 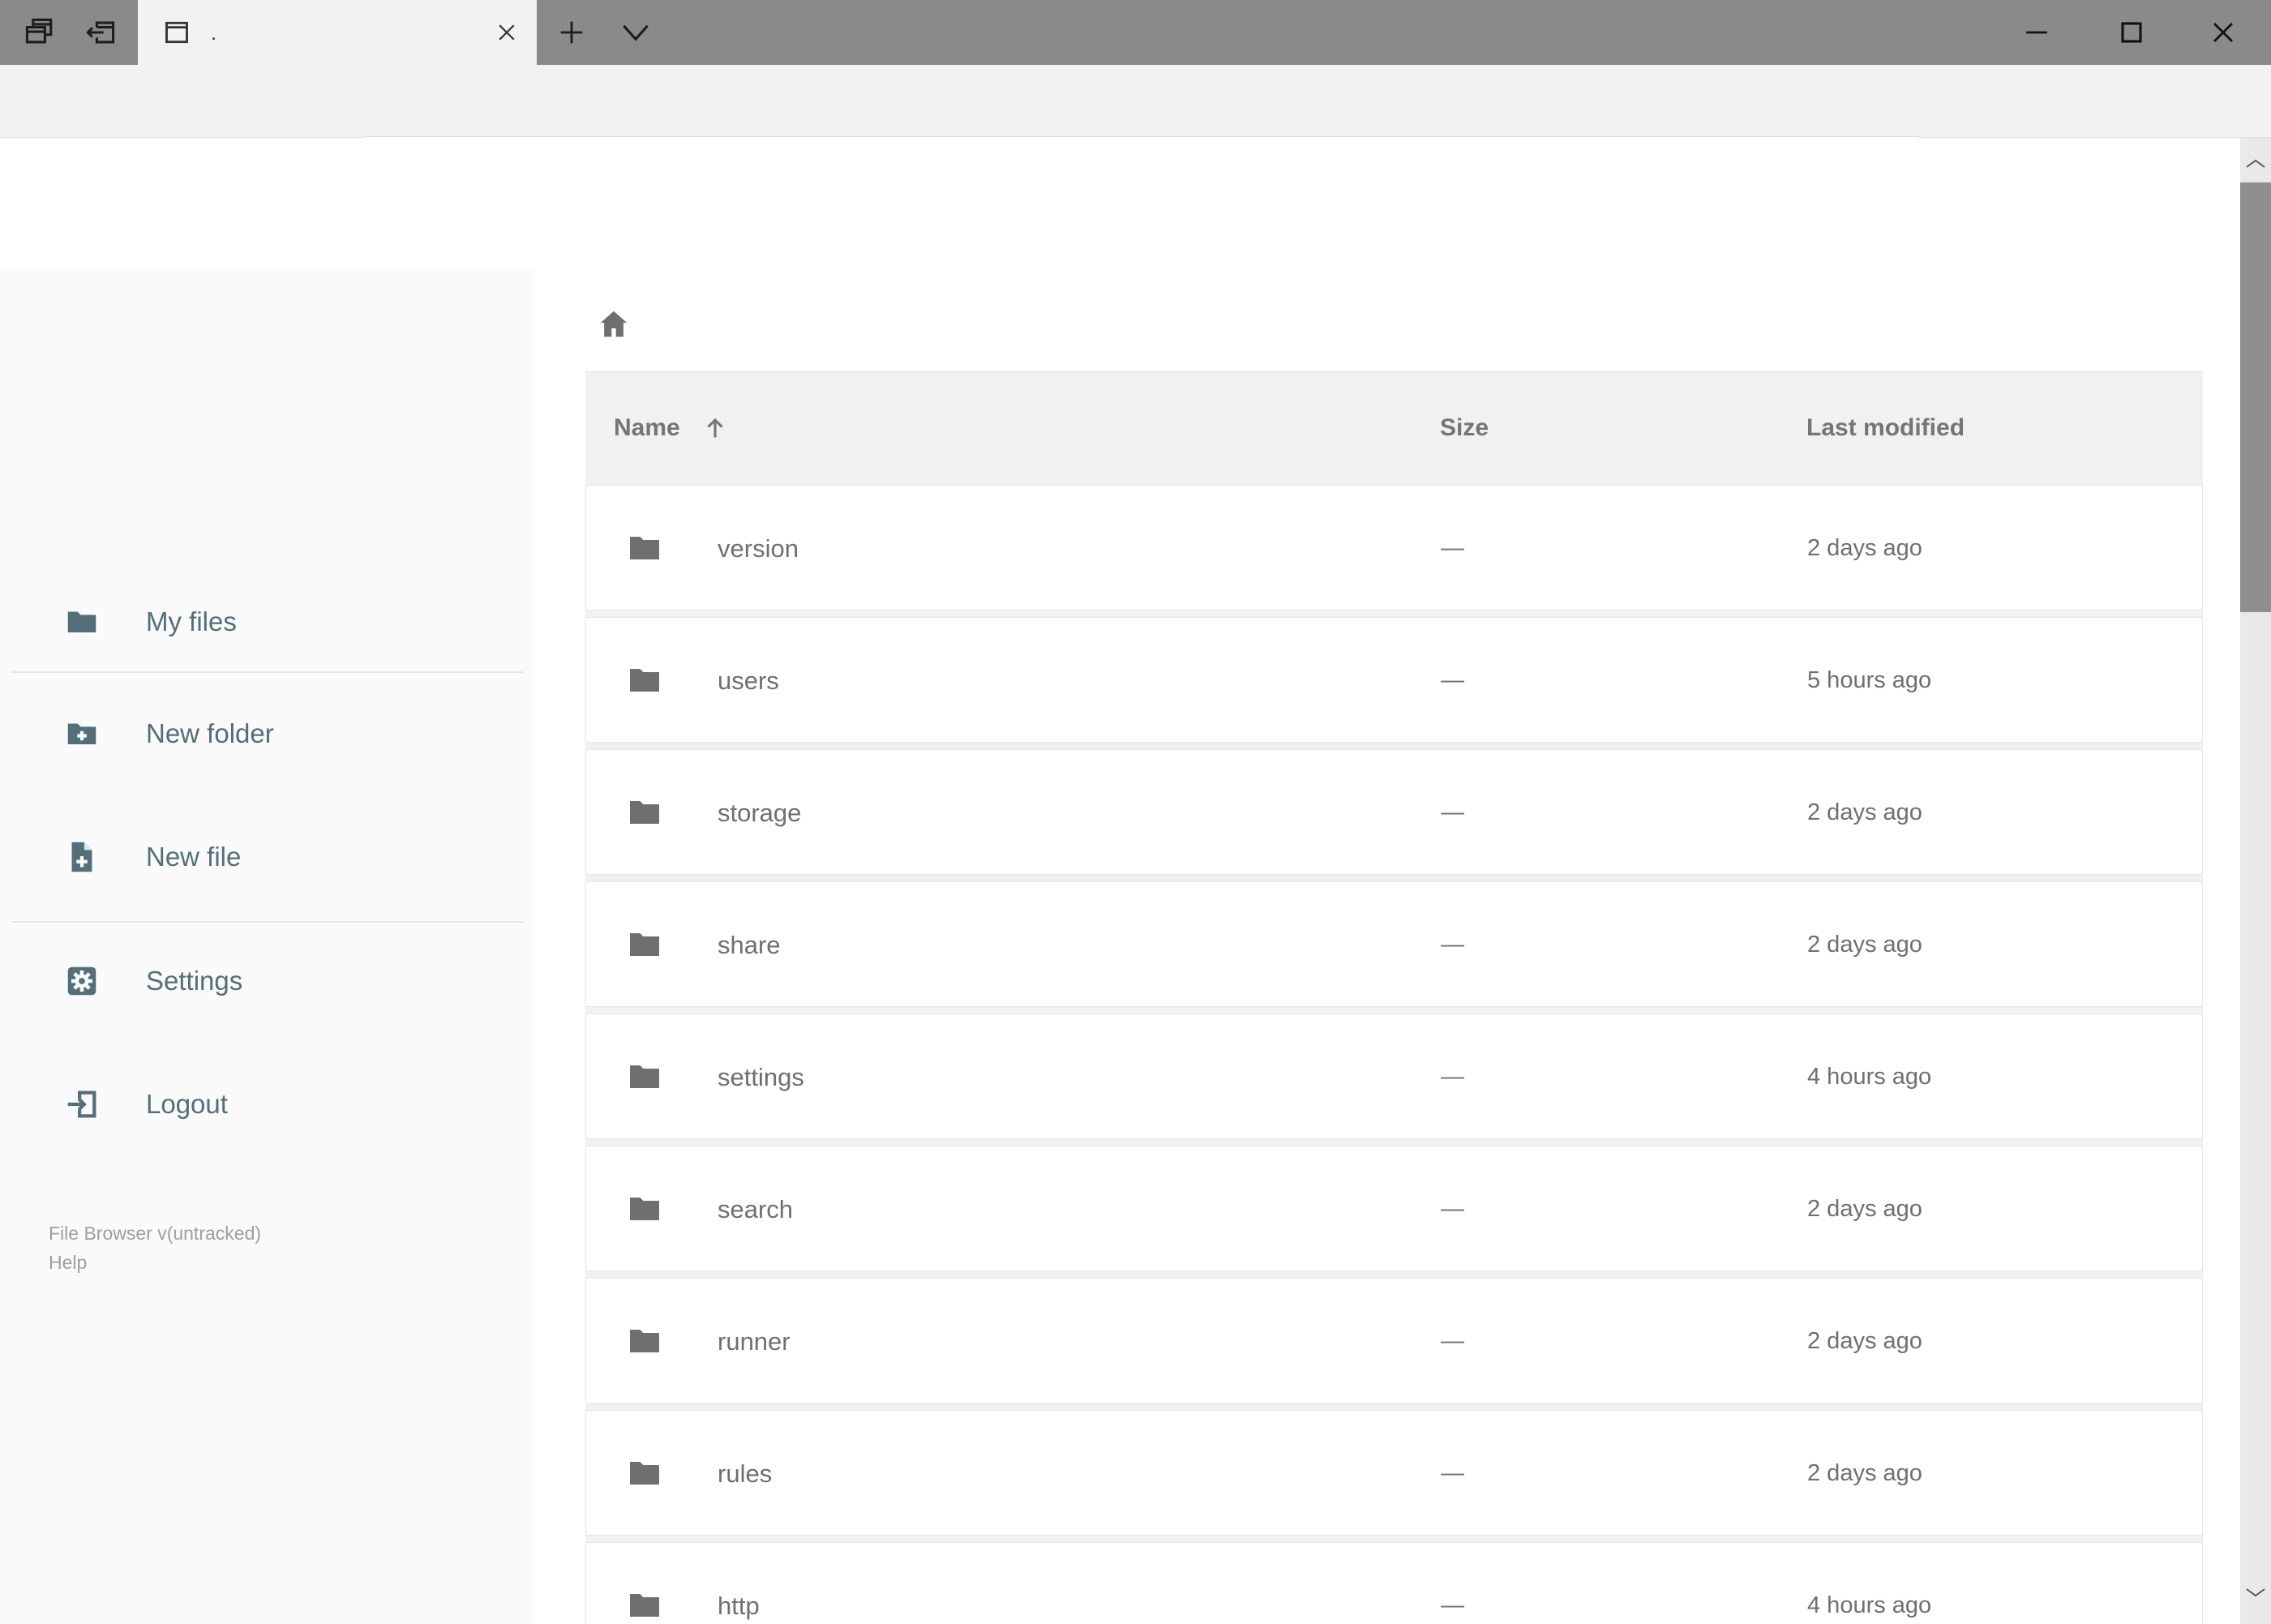 What do you see at coordinates (1465, 428) in the screenshot?
I see `column-header-size: Size` at bounding box center [1465, 428].